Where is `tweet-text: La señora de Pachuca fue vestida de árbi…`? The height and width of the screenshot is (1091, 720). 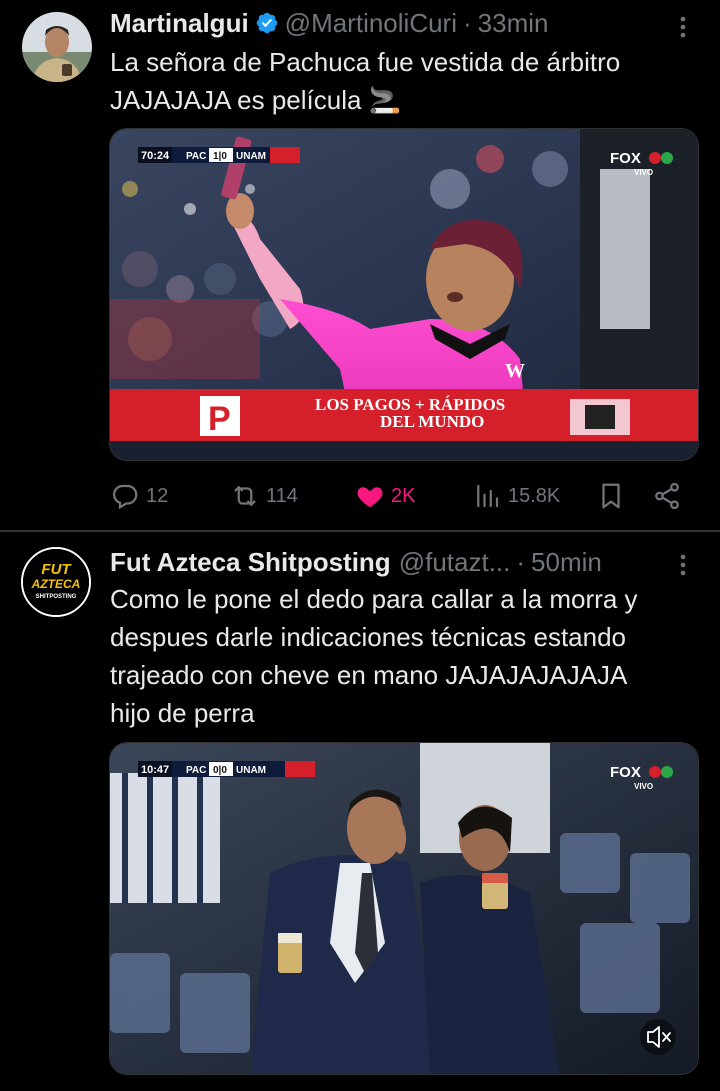 tweet-text: La señora de Pachuca fue vestida de árbi… is located at coordinates (365, 81).